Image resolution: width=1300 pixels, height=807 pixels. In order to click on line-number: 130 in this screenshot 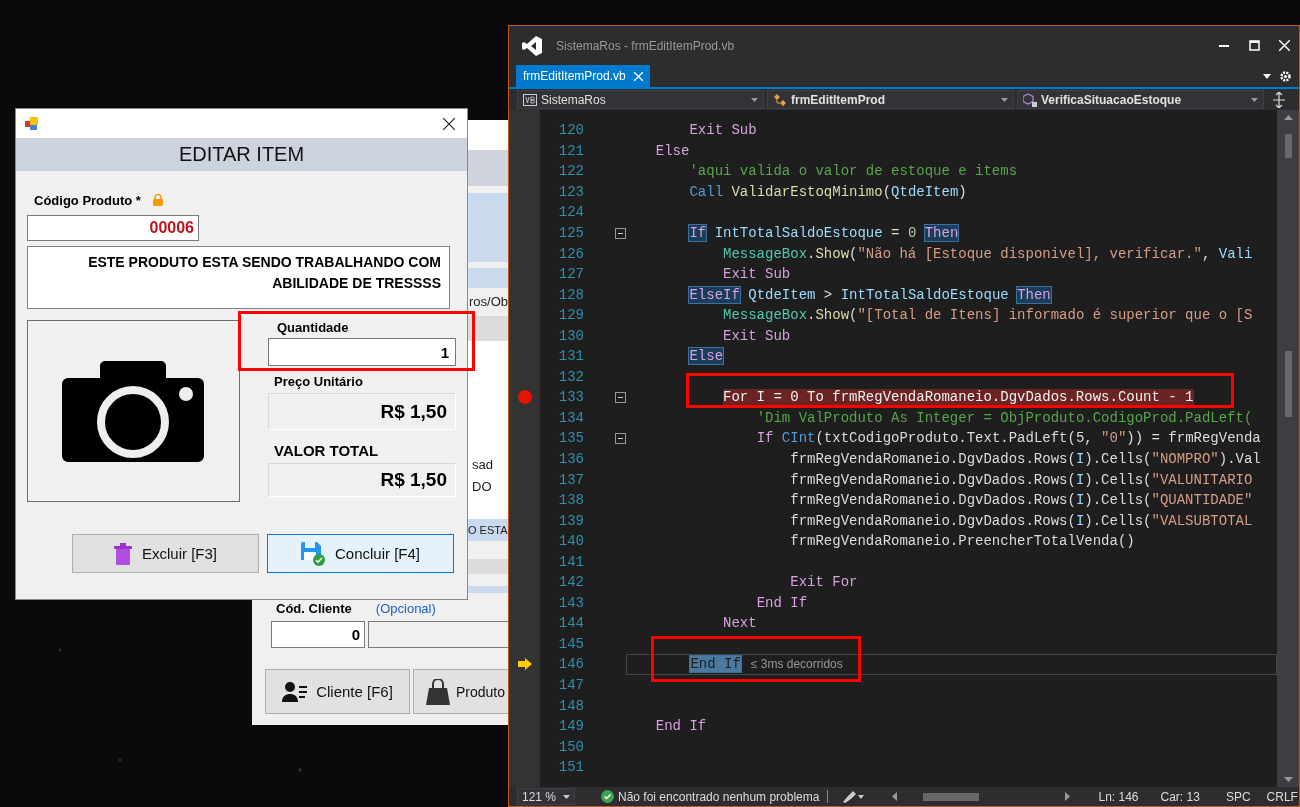, I will do `click(570, 335)`.